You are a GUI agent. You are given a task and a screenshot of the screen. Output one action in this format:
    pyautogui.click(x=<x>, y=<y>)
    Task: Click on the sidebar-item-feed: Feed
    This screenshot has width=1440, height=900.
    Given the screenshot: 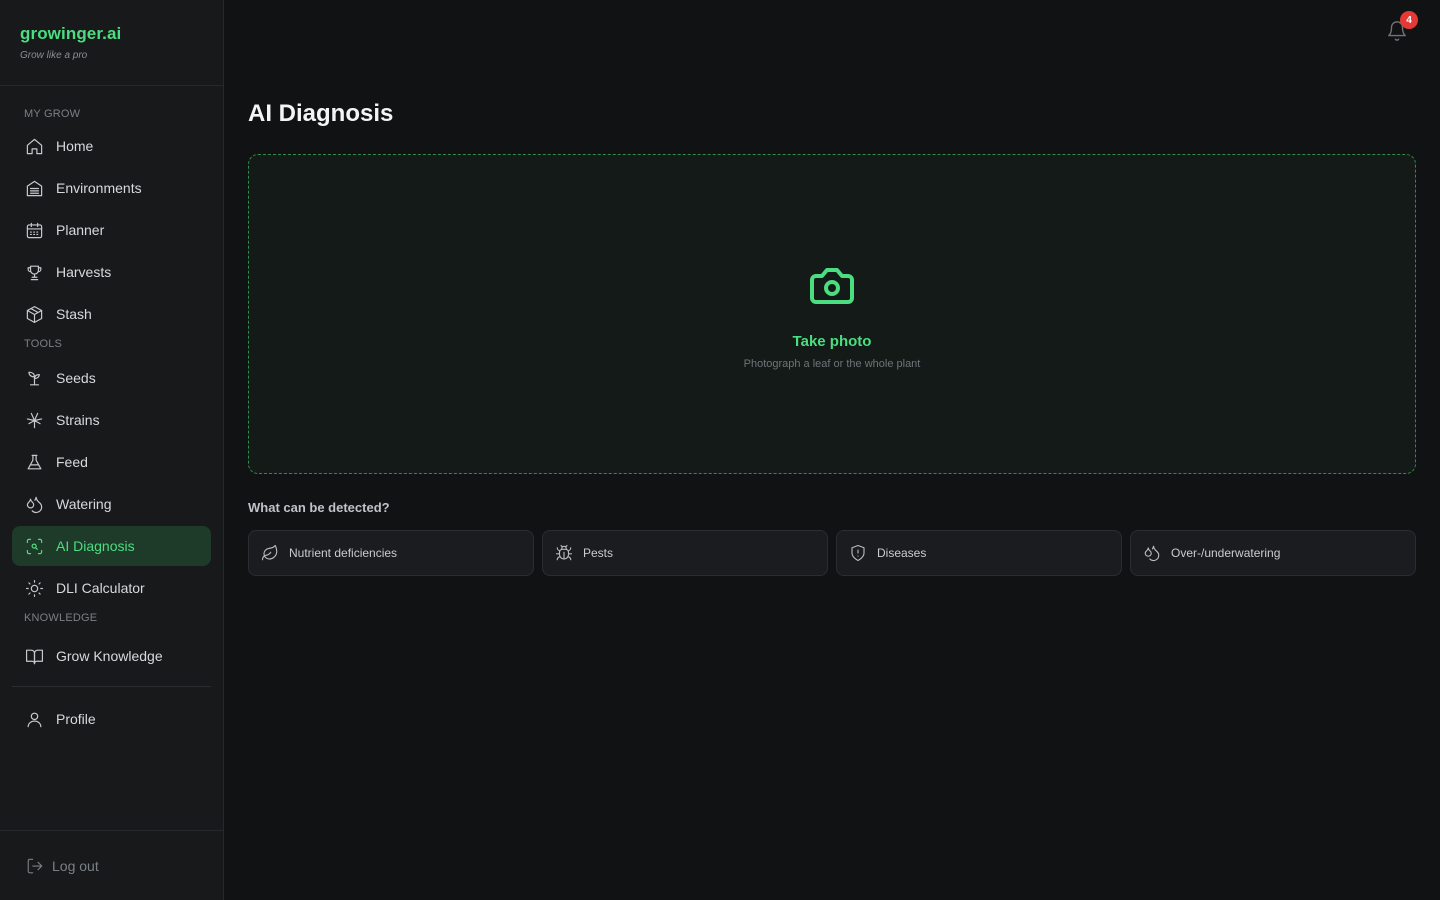 What is the action you would take?
    pyautogui.click(x=111, y=462)
    